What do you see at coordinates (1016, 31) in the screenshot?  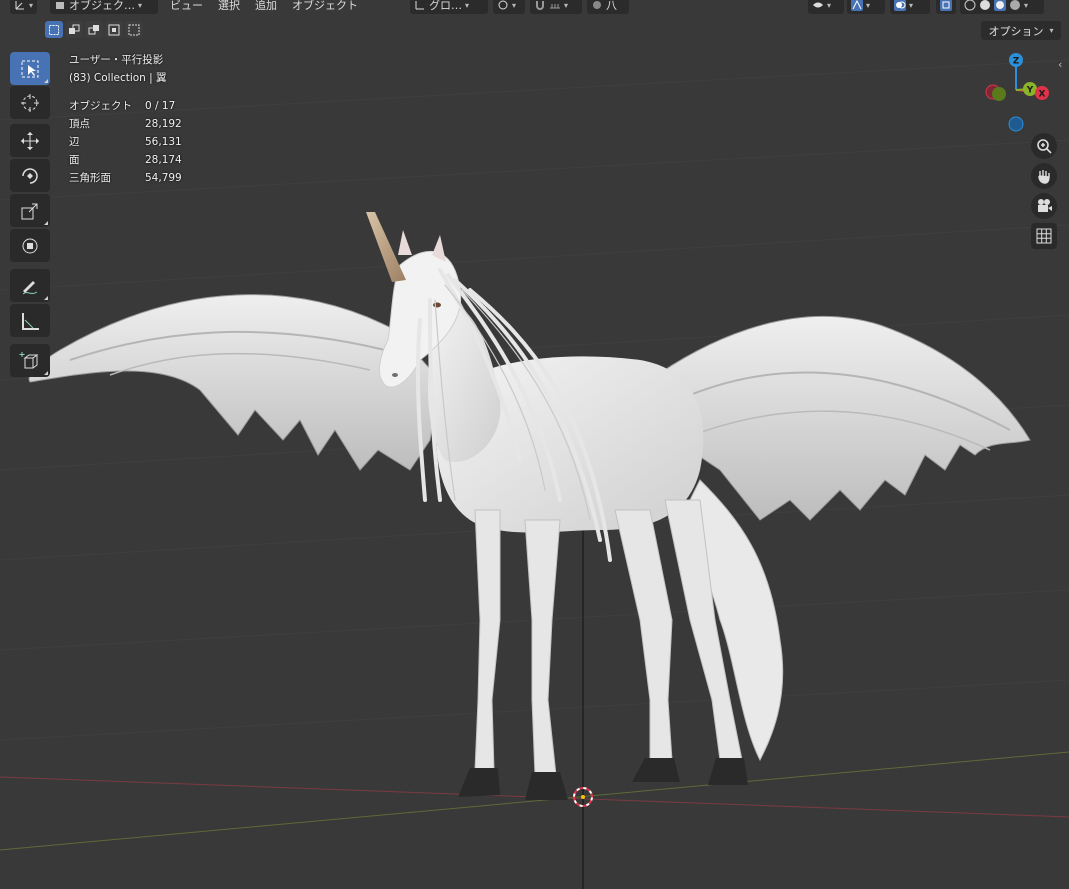 I see `options-label: オプション` at bounding box center [1016, 31].